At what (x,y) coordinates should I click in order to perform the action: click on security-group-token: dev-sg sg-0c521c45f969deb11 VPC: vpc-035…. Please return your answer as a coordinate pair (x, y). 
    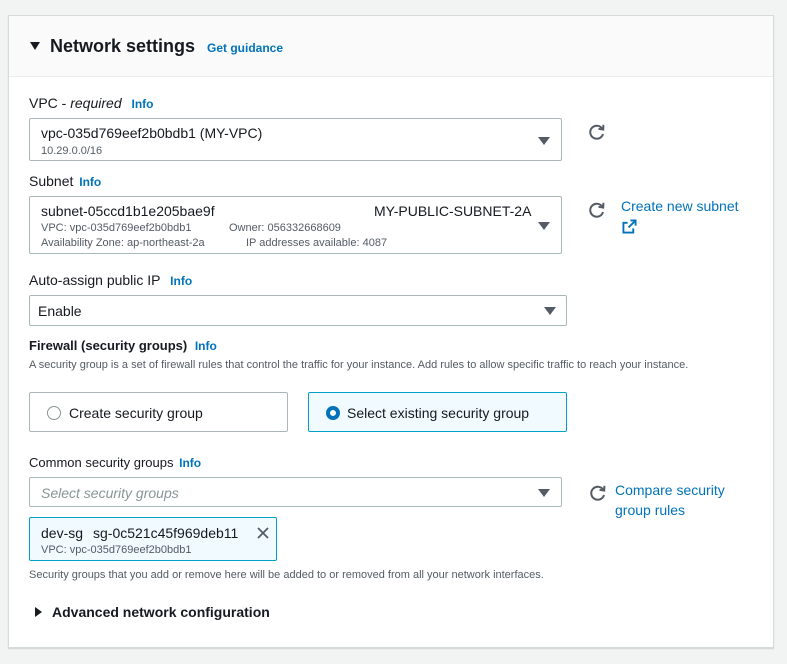
    Looking at the image, I should click on (153, 539).